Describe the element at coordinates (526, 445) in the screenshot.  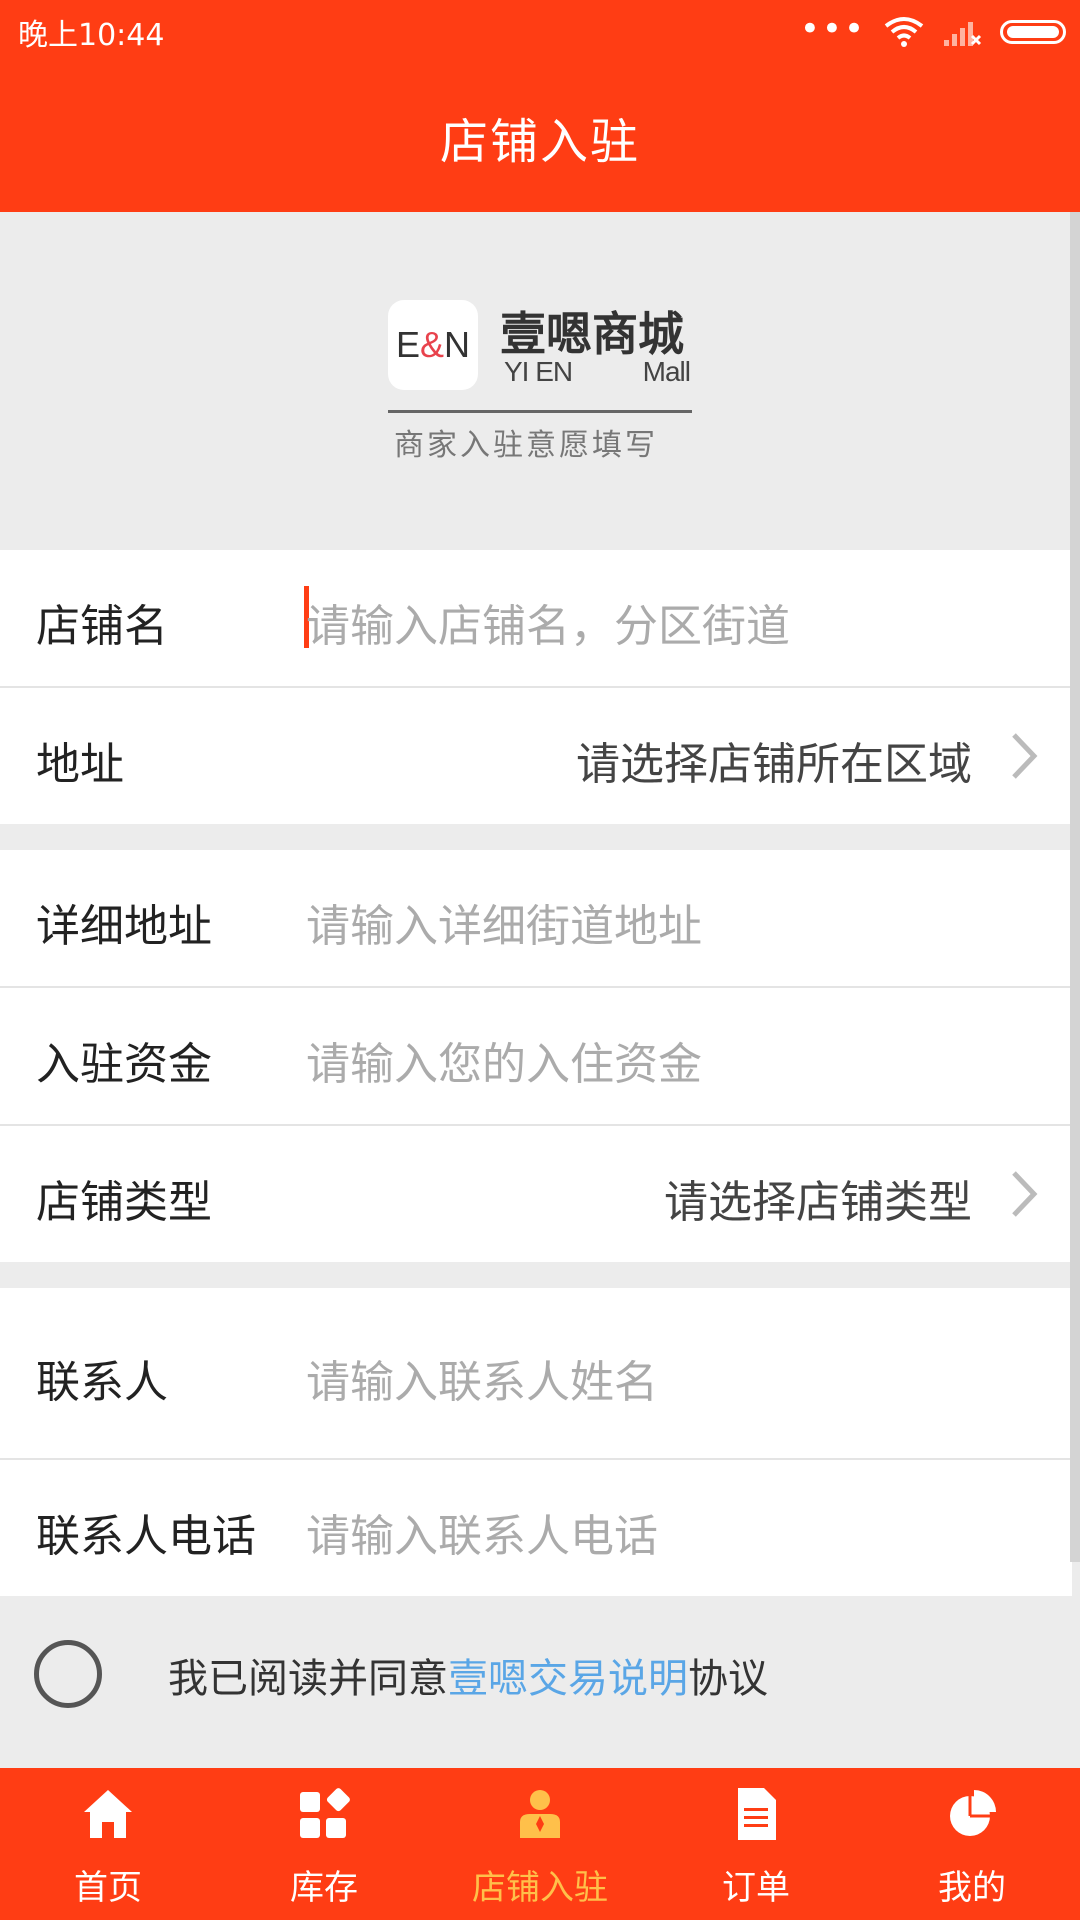
I see `banner-subtitle: 商家入驻意愿填写` at that location.